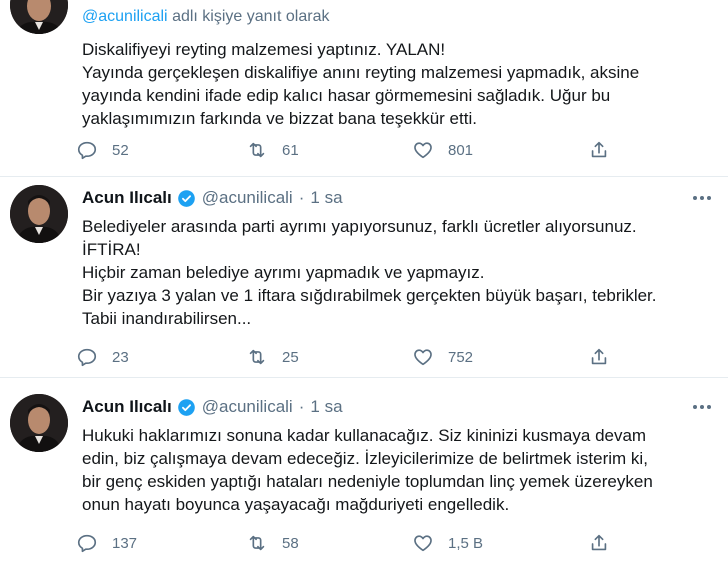 The height and width of the screenshot is (565, 728). I want to click on reply-count: 52, so click(120, 150).